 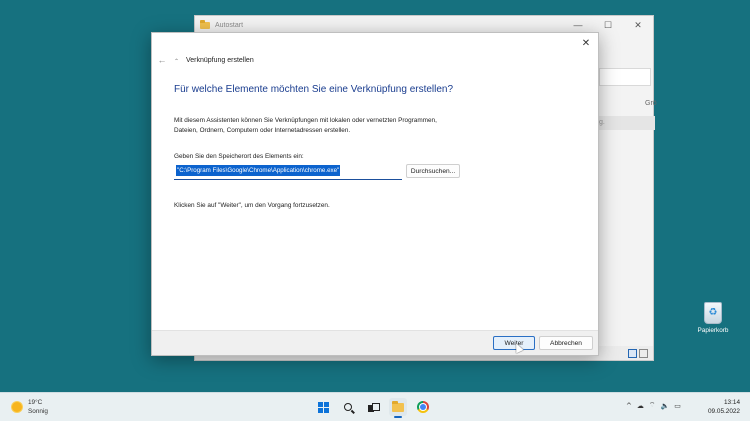 I want to click on recycle-bin-label: Papierkorb, so click(x=713, y=330).